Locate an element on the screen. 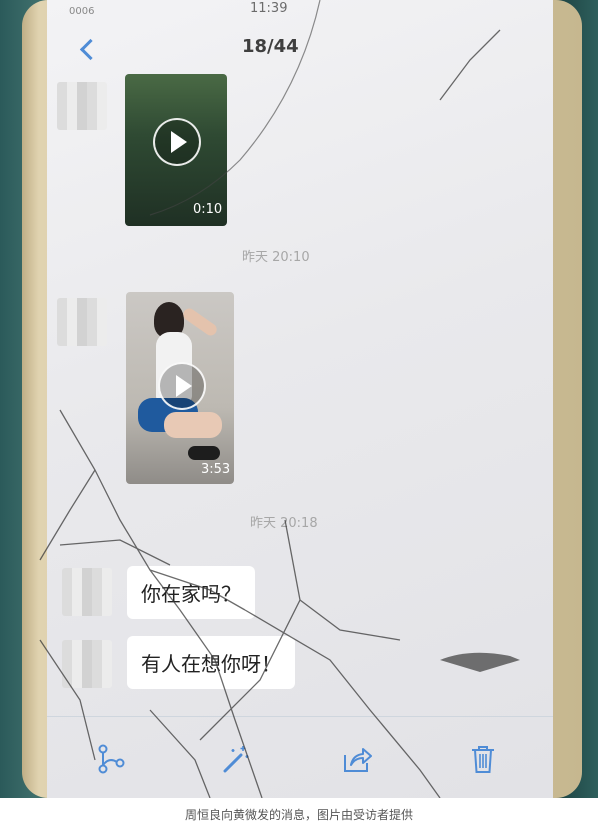 The image size is (598, 831). magic-wand-icon is located at coordinates (235, 759).